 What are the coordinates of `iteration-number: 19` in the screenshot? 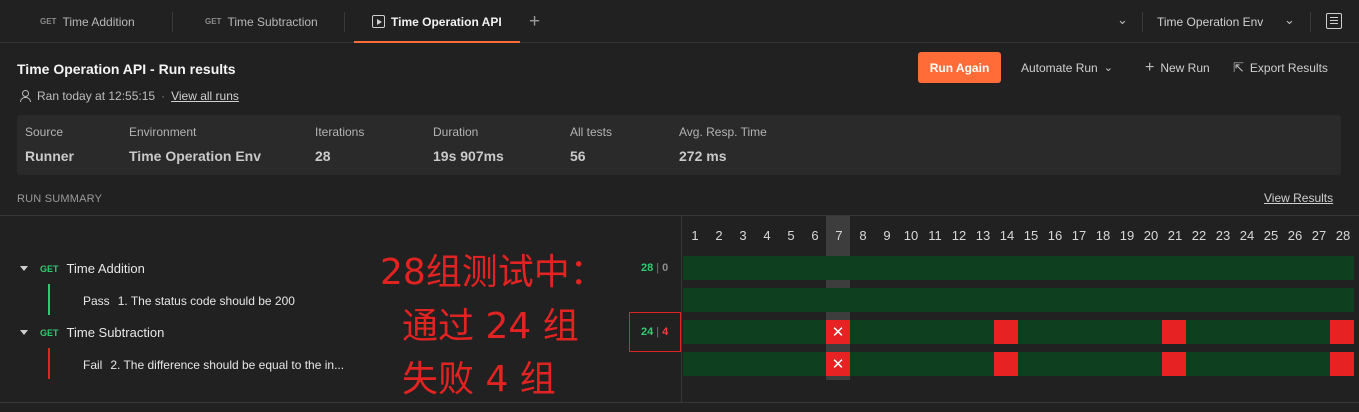 It's located at (1127, 235).